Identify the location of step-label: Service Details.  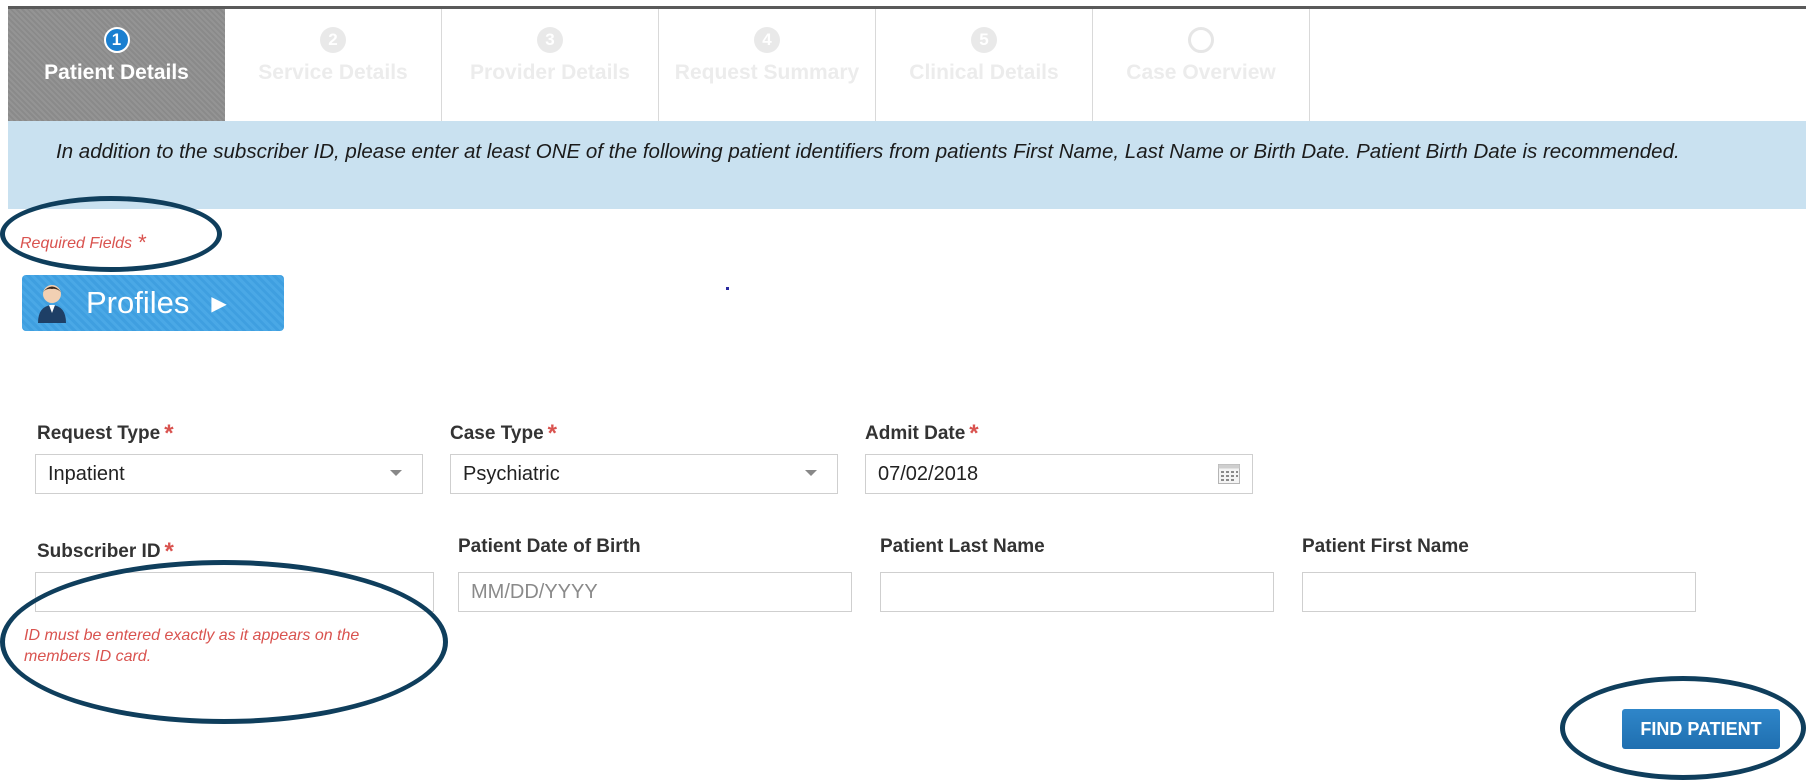
(333, 72).